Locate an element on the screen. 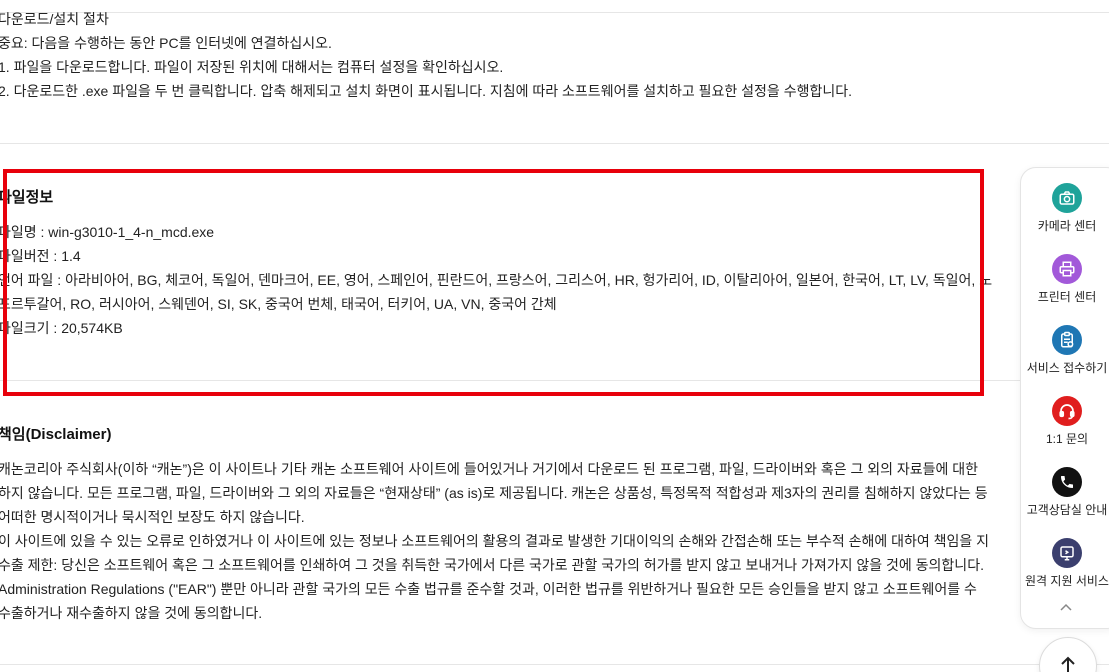 The width and height of the screenshot is (1109, 672). remote-support-label: 원격 지원 서비스 is located at coordinates (1067, 581).